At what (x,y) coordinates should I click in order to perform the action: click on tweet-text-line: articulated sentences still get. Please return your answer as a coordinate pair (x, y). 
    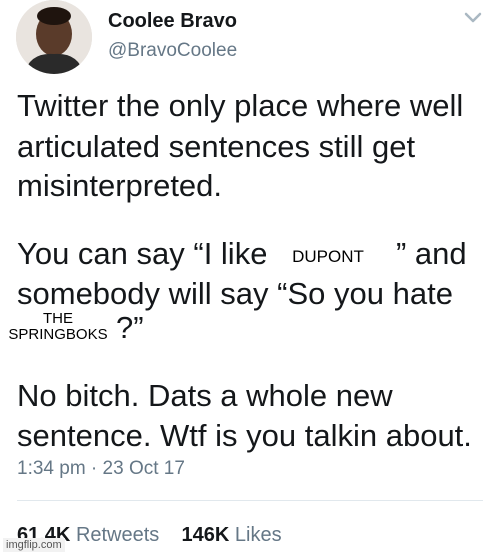
    Looking at the image, I should click on (216, 146).